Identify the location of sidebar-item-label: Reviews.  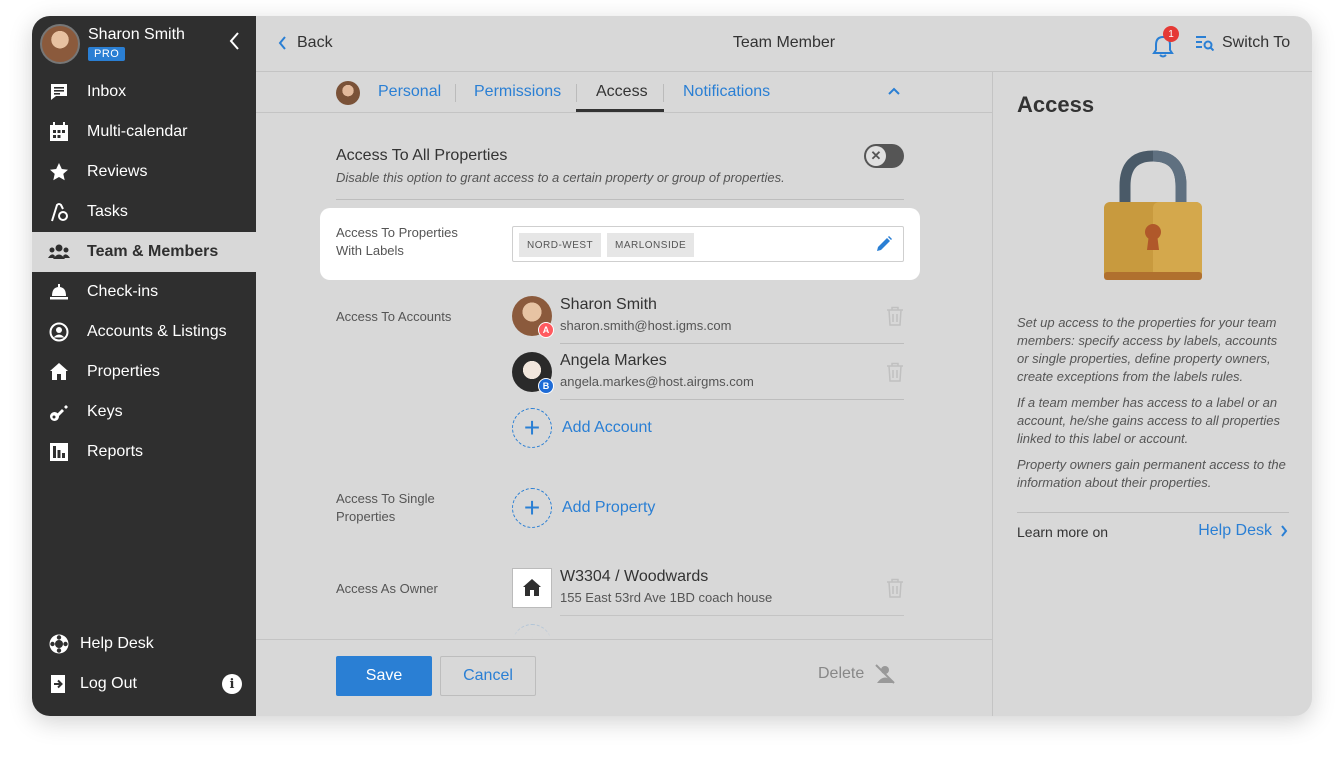
(117, 171).